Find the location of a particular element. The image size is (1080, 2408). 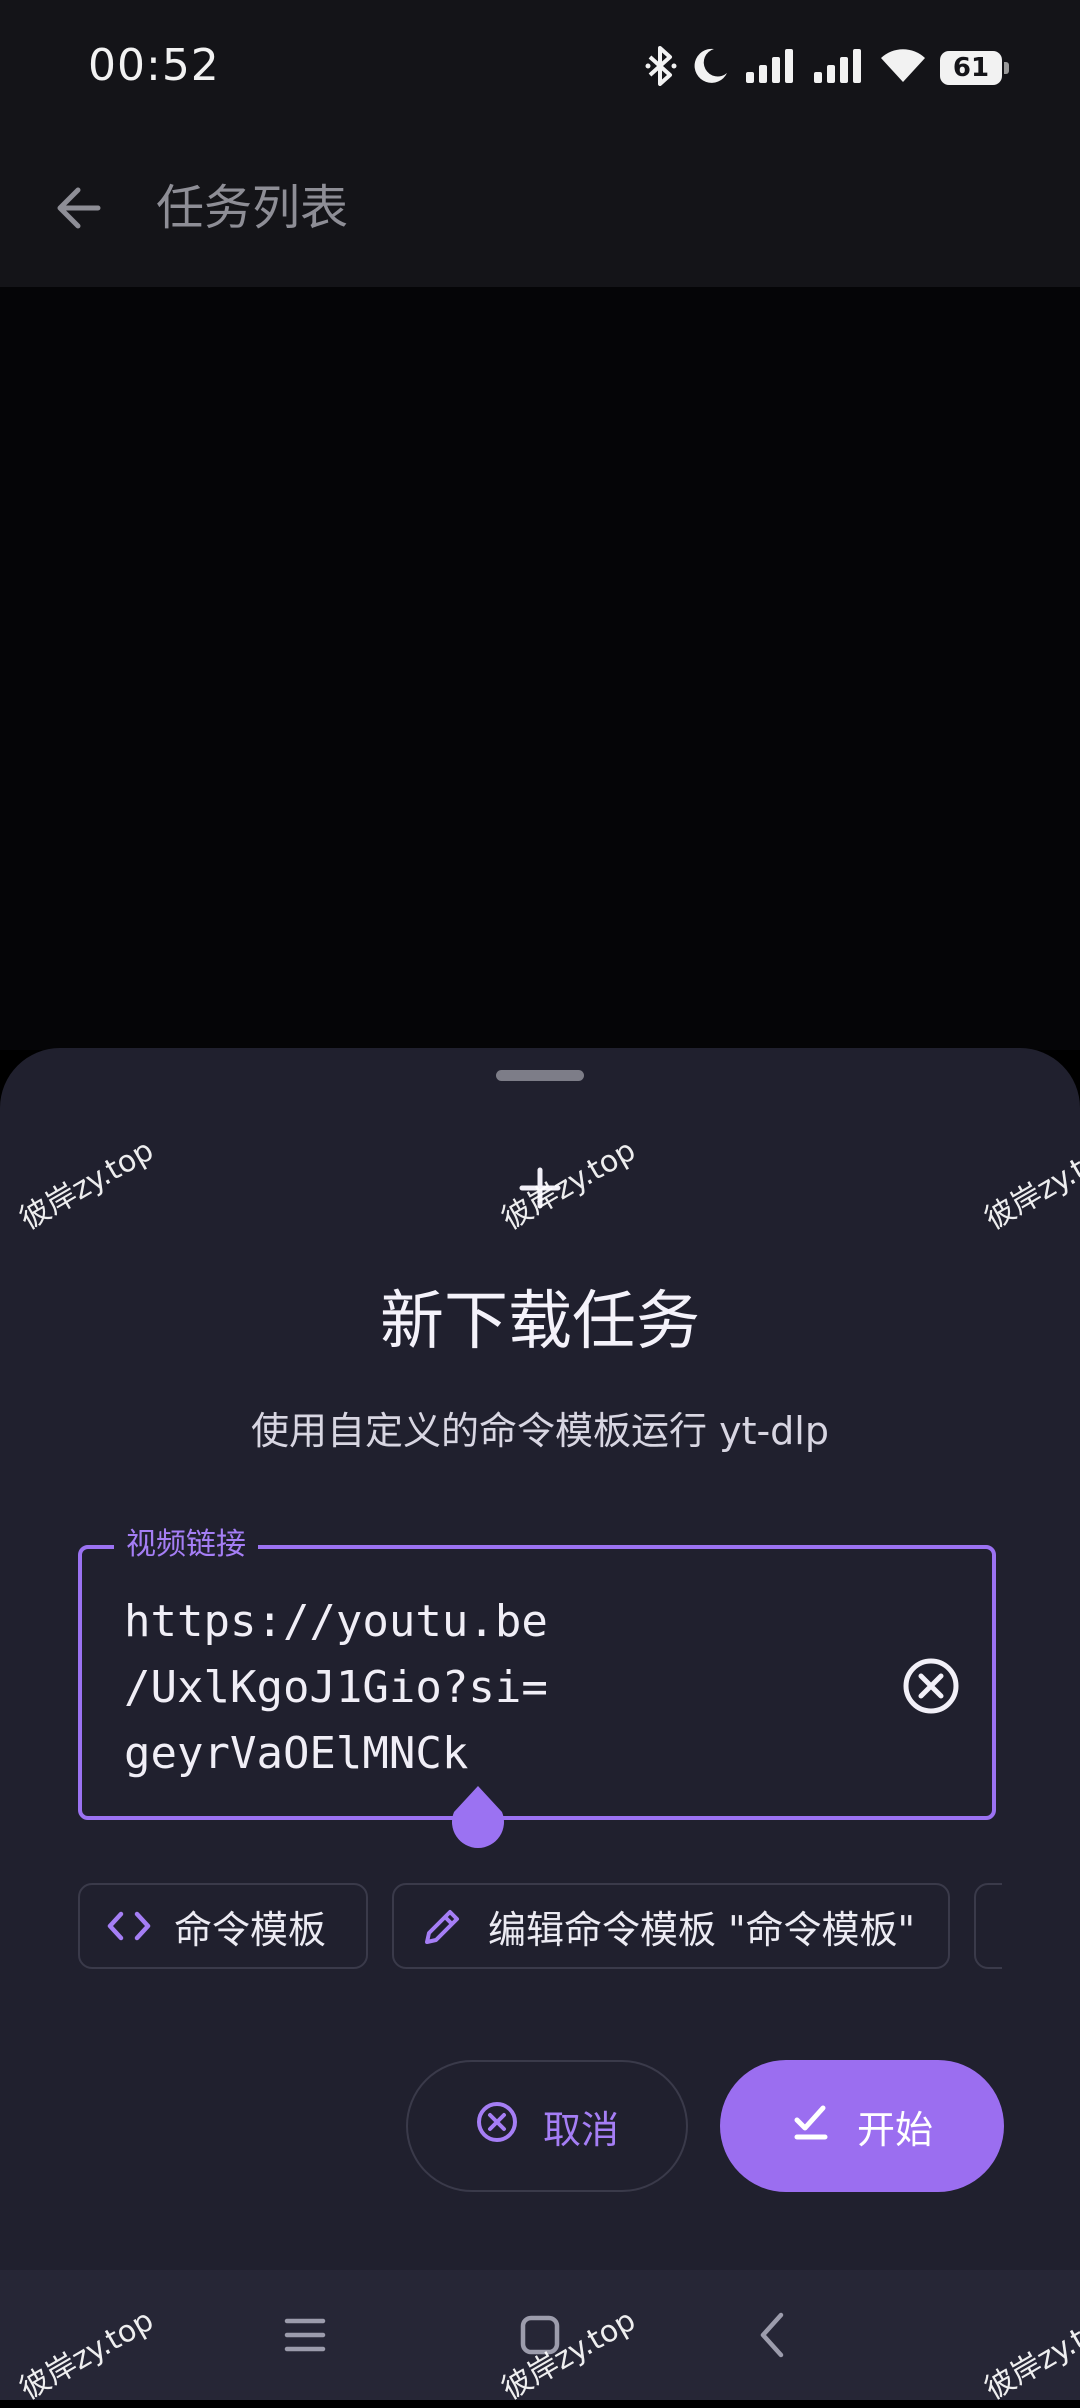

drag-handle is located at coordinates (540, 1075).